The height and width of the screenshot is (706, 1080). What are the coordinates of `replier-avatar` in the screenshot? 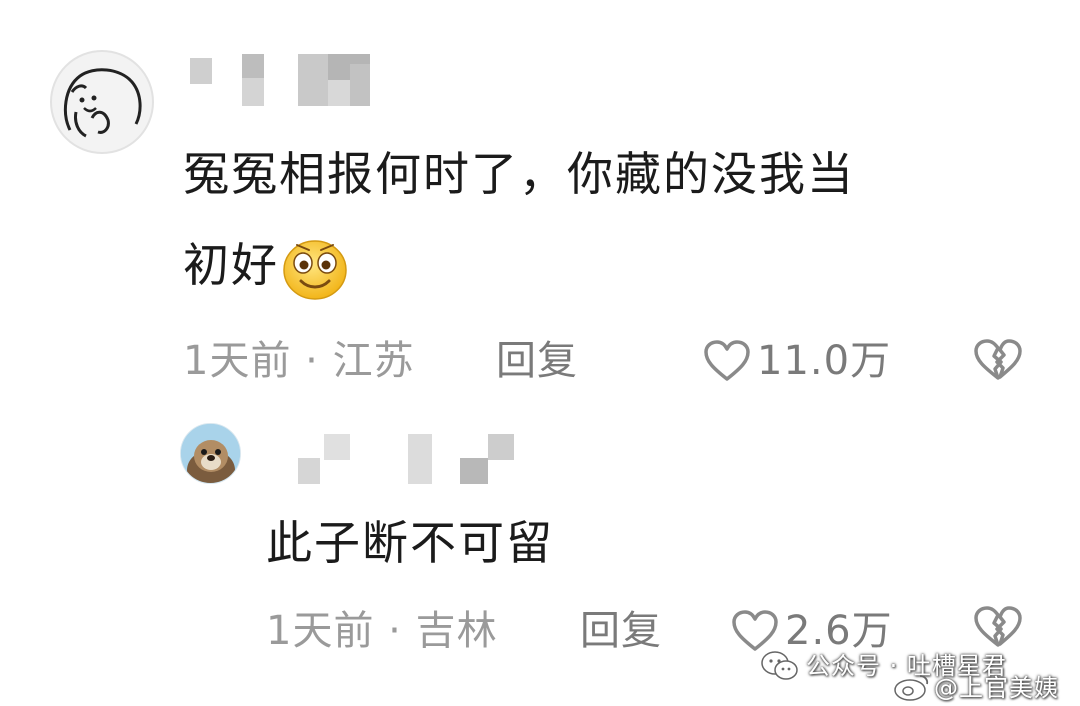 It's located at (210, 453).